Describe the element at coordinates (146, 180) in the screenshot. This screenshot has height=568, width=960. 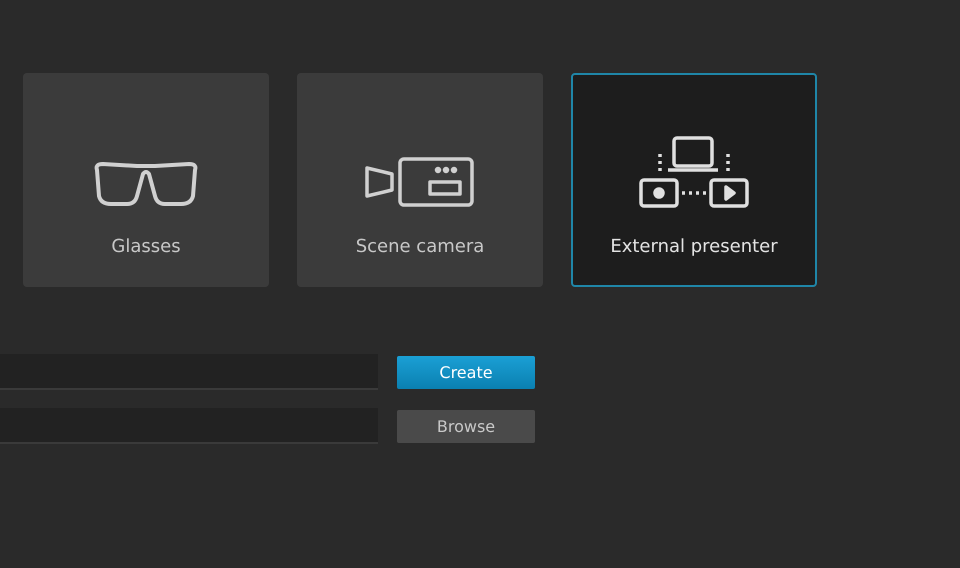
I see `option-tile: Glasses` at that location.